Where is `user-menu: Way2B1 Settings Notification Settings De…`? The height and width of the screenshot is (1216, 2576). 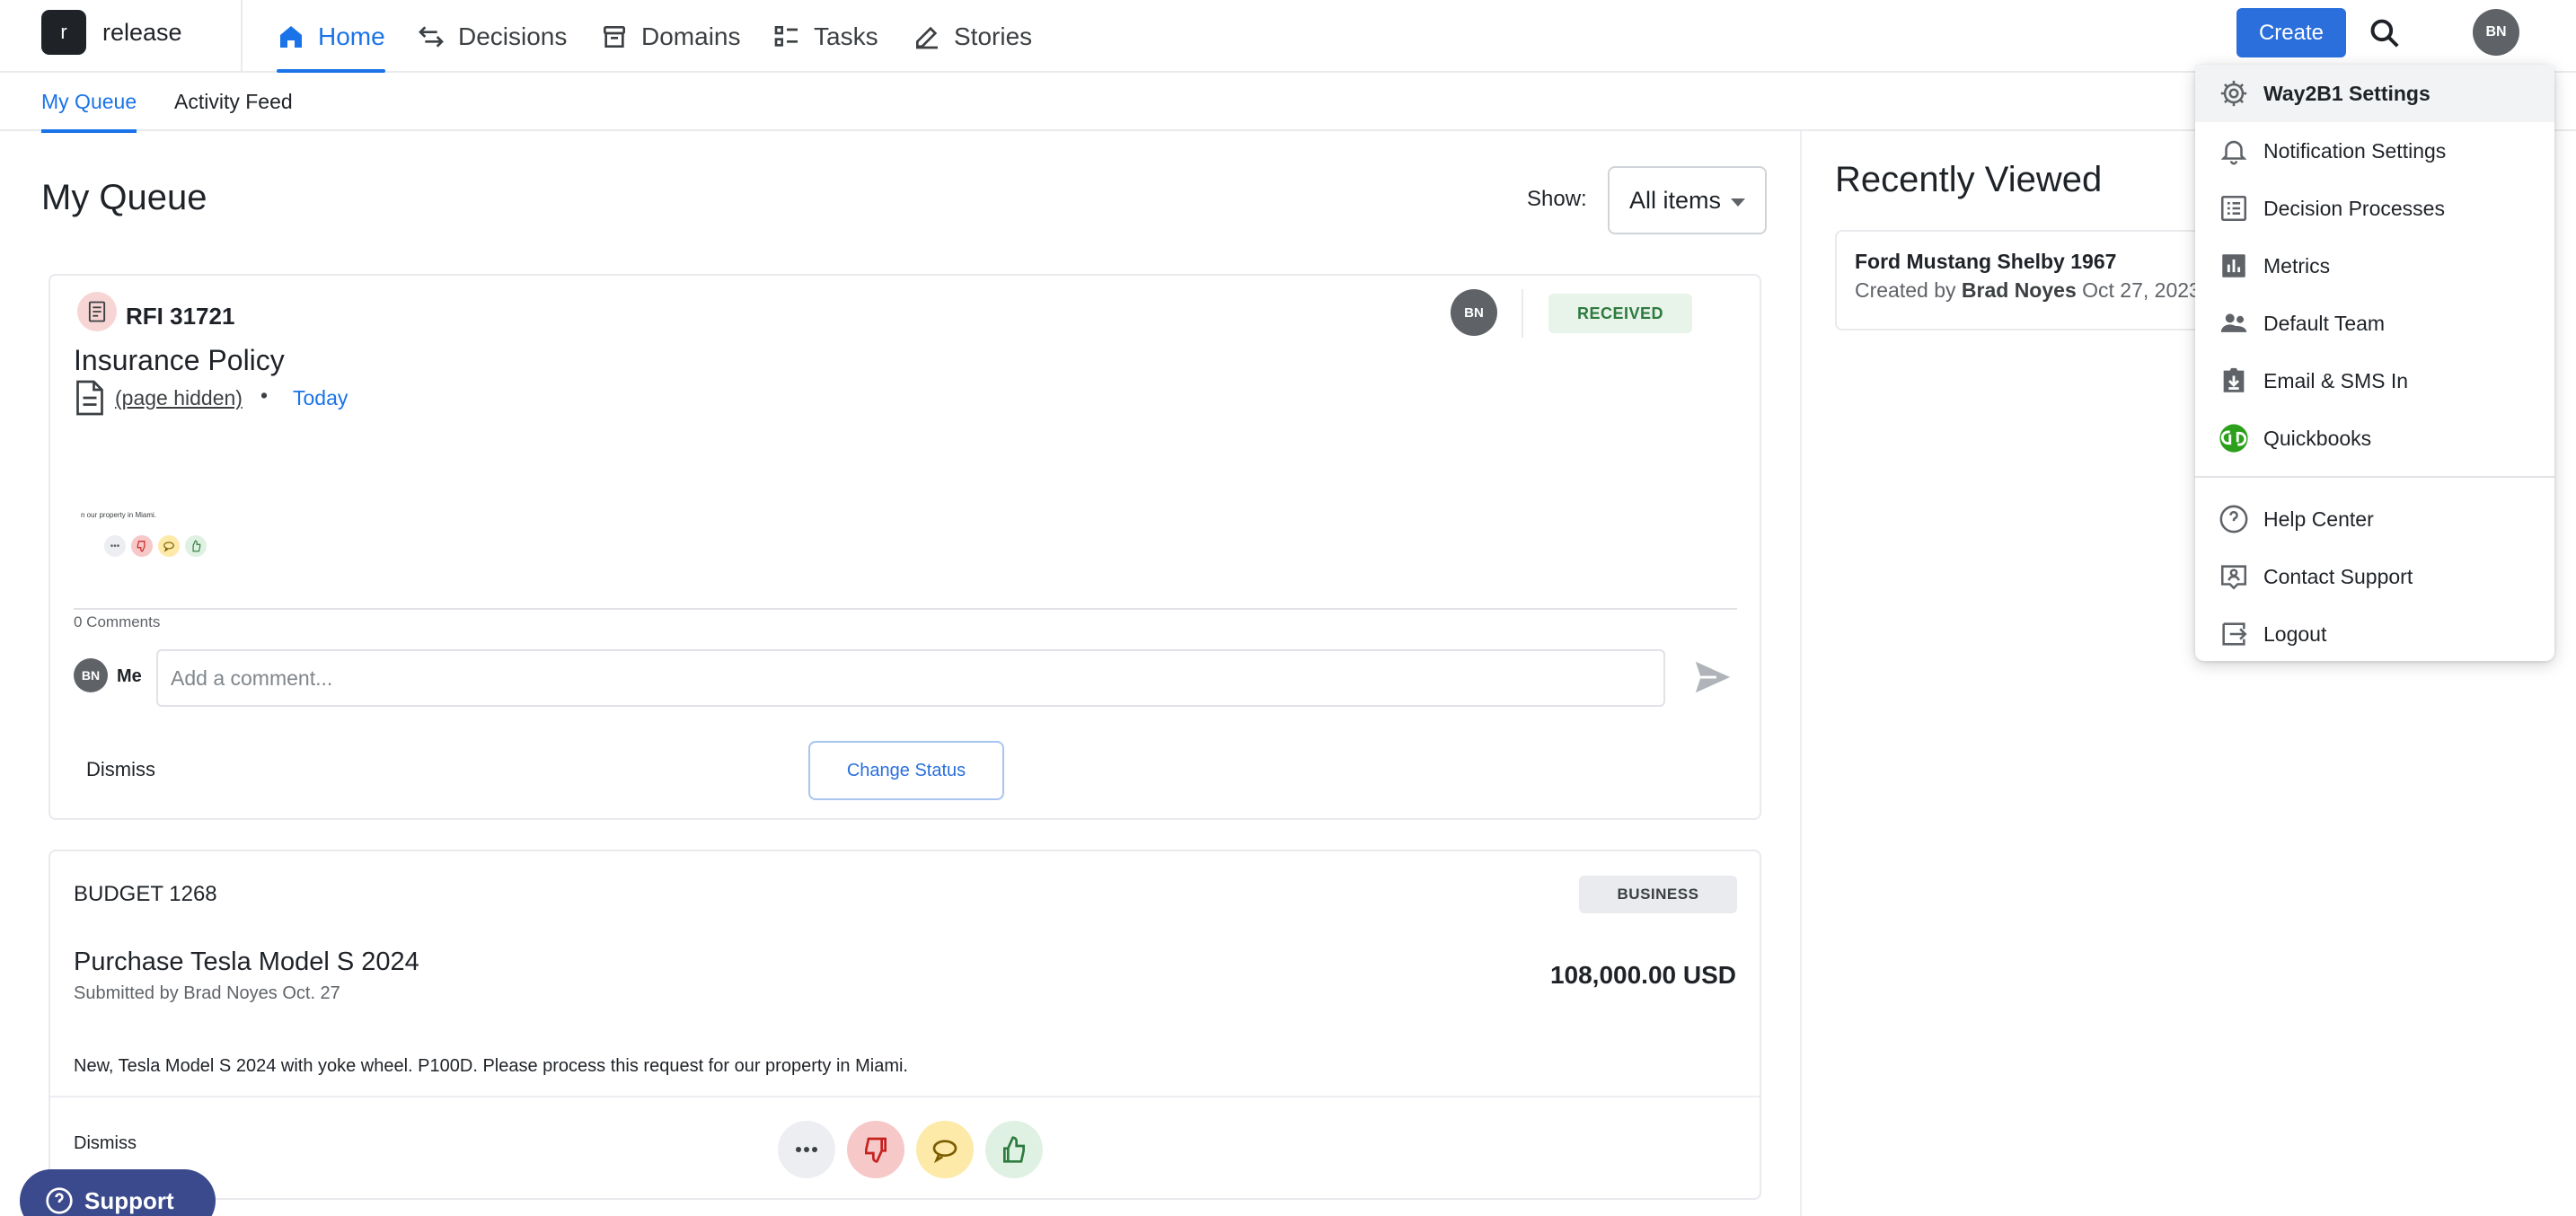 user-menu: Way2B1 Settings Notification Settings De… is located at coordinates (2374, 363).